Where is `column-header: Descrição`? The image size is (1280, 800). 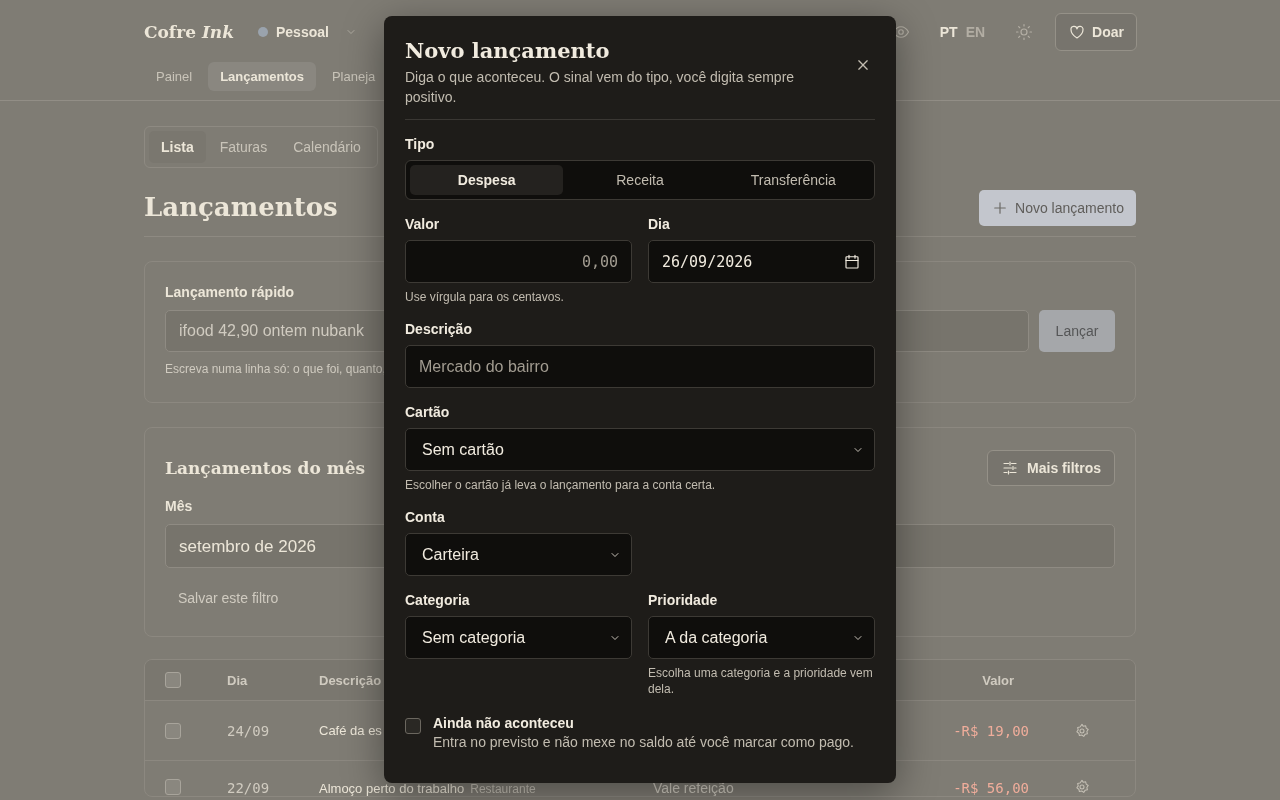 column-header: Descrição is located at coordinates (350, 680).